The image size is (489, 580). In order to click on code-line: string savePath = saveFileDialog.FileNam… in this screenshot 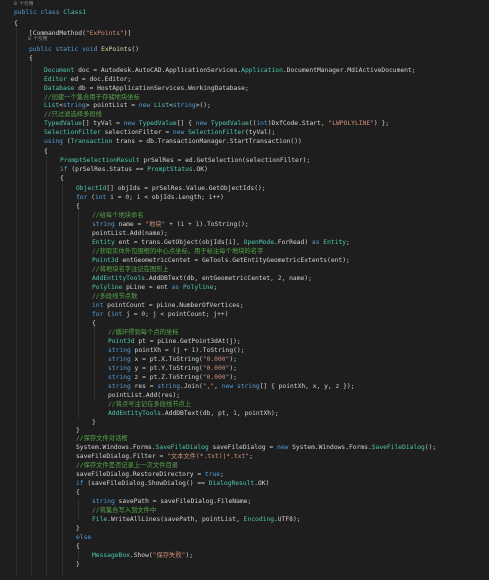, I will do `click(171, 501)`.